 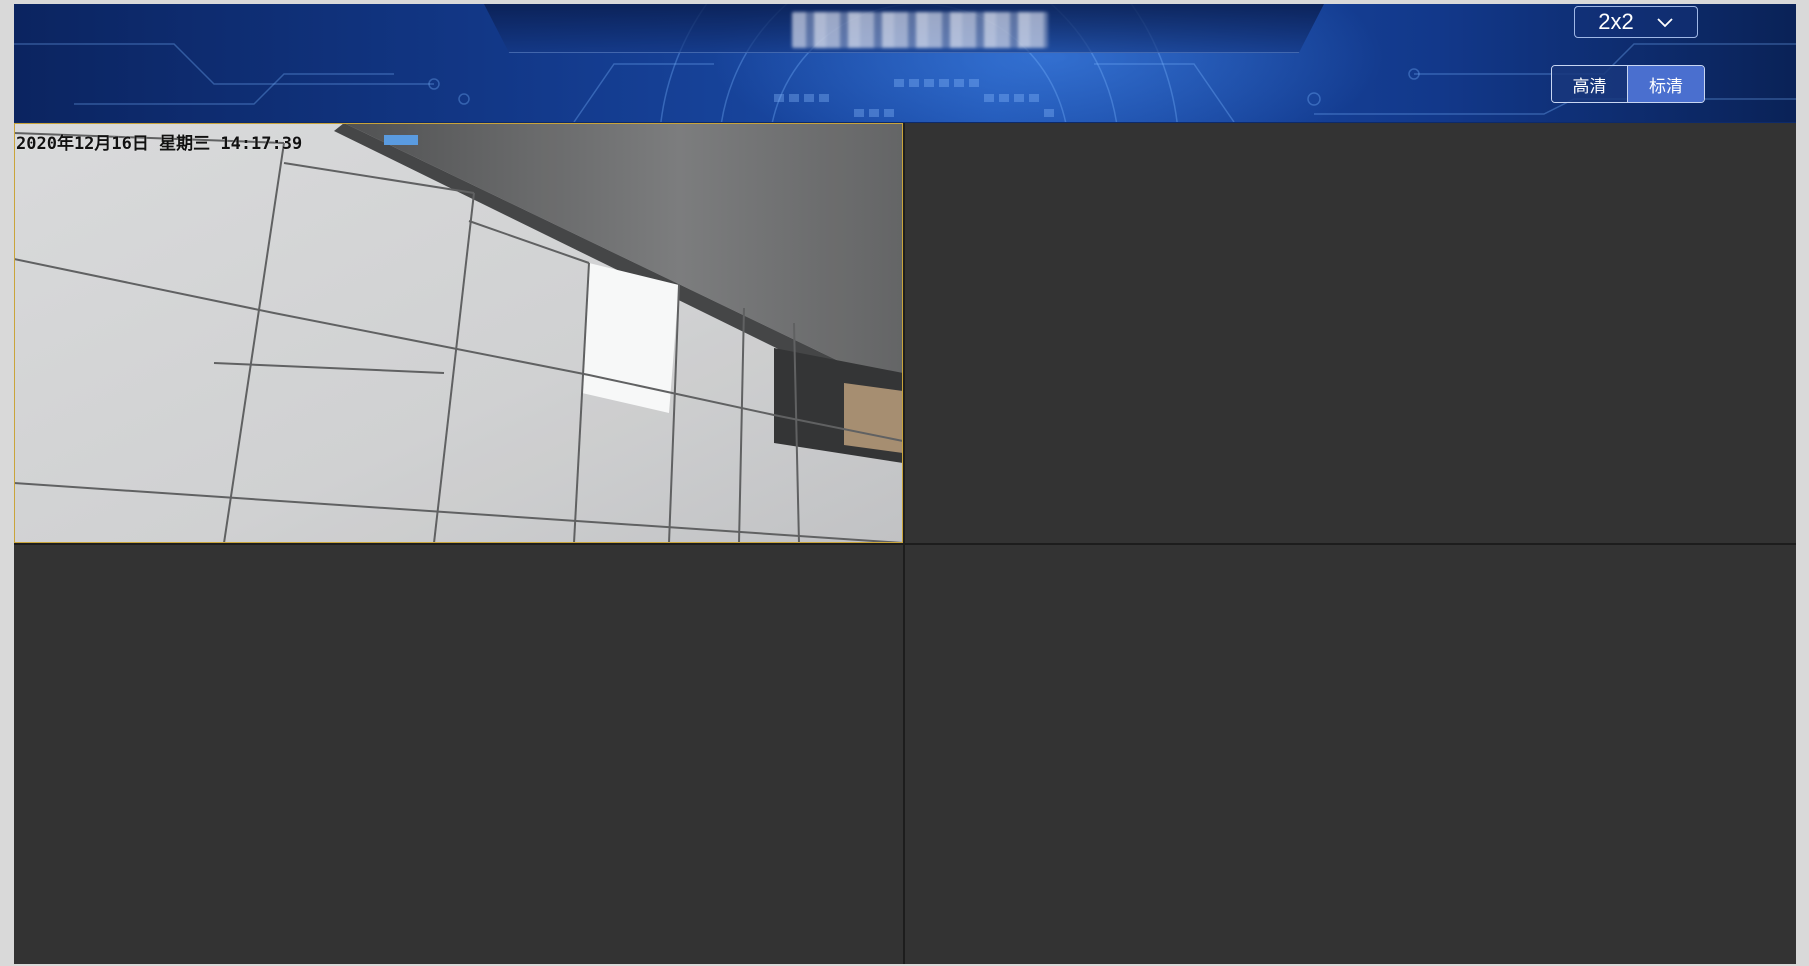 I want to click on quality-toggle: 高清 标清, so click(x=1628, y=84).